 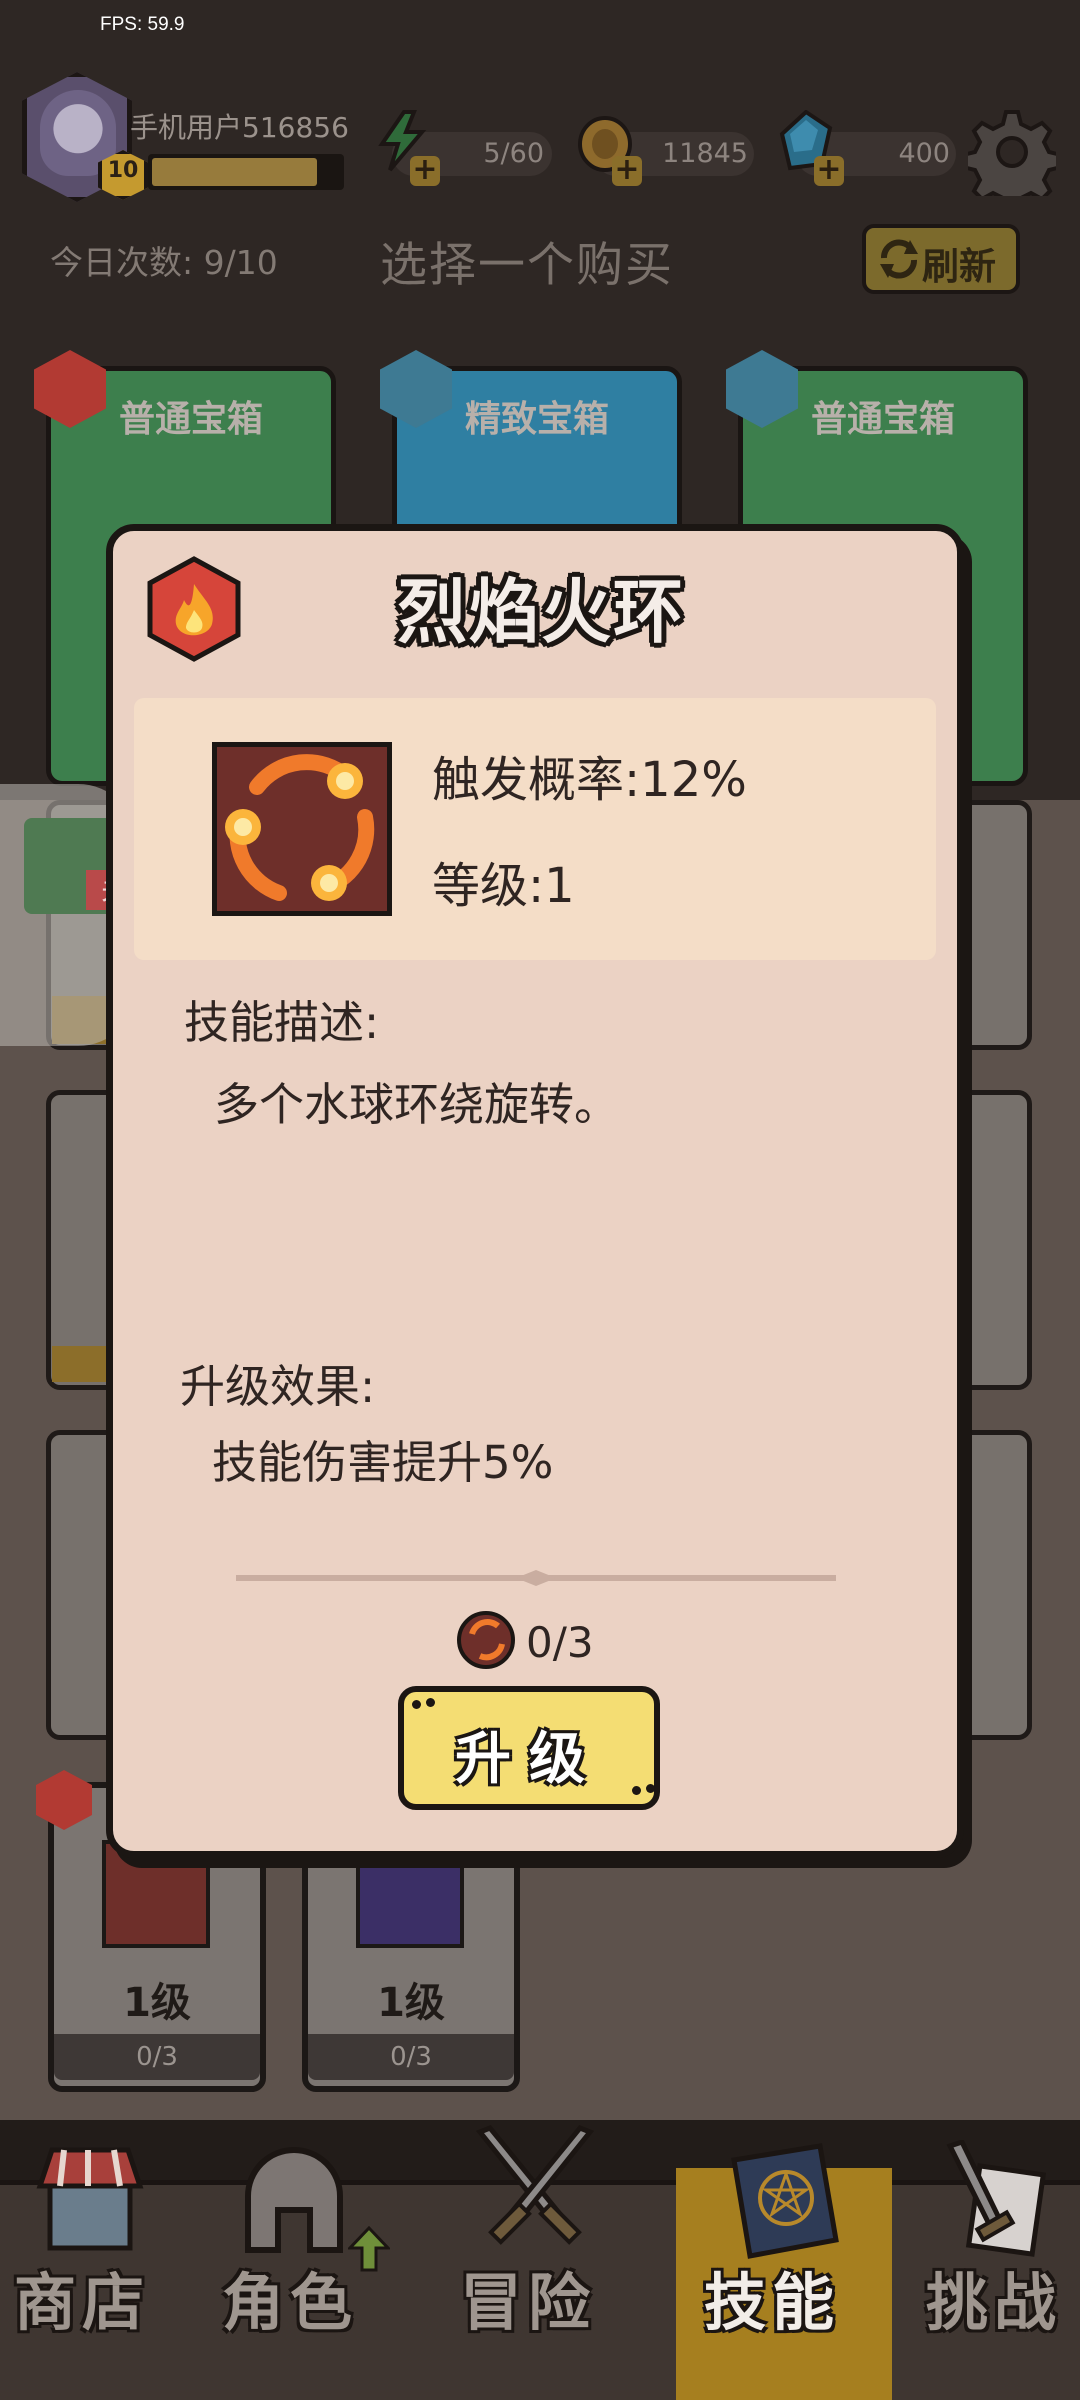 I want to click on ornament-divider, so click(x=536, y=1578).